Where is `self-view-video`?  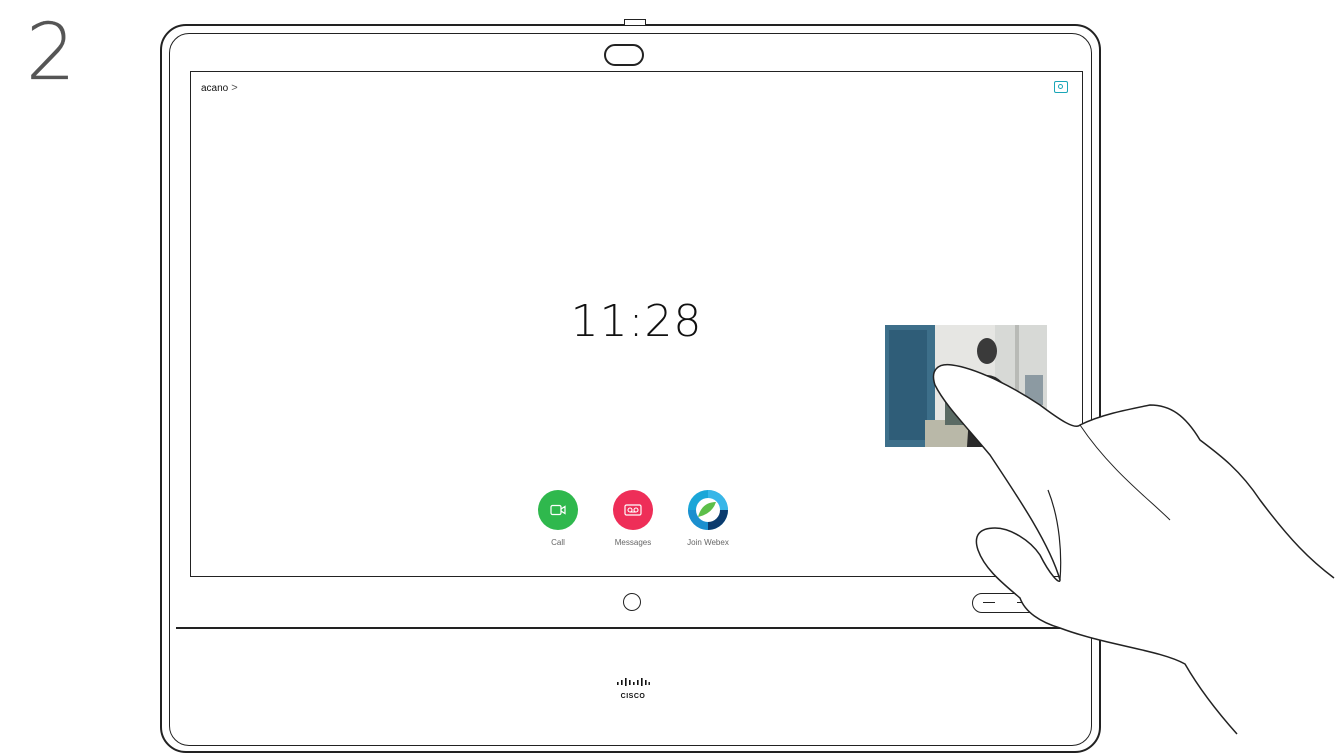 self-view-video is located at coordinates (966, 386).